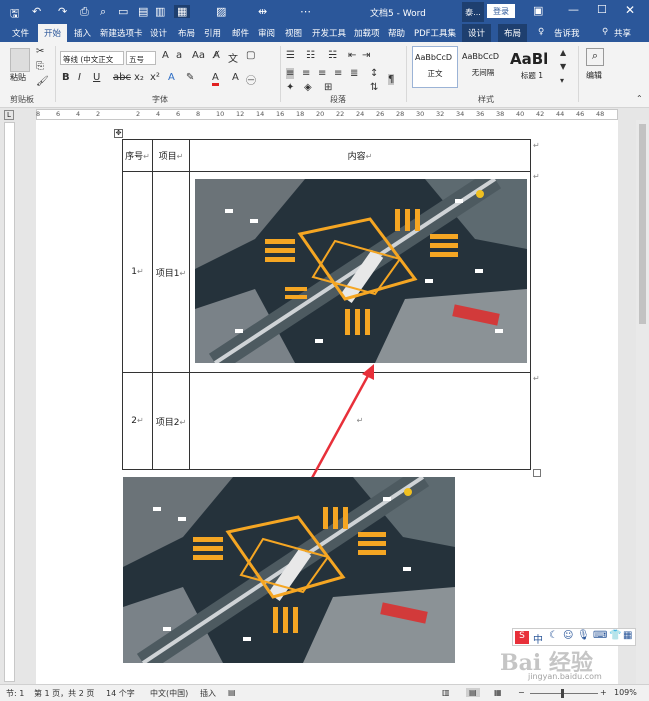 The height and width of the screenshot is (701, 649). I want to click on style-no-spacing: AaBbCcD 无间隔, so click(483, 67).